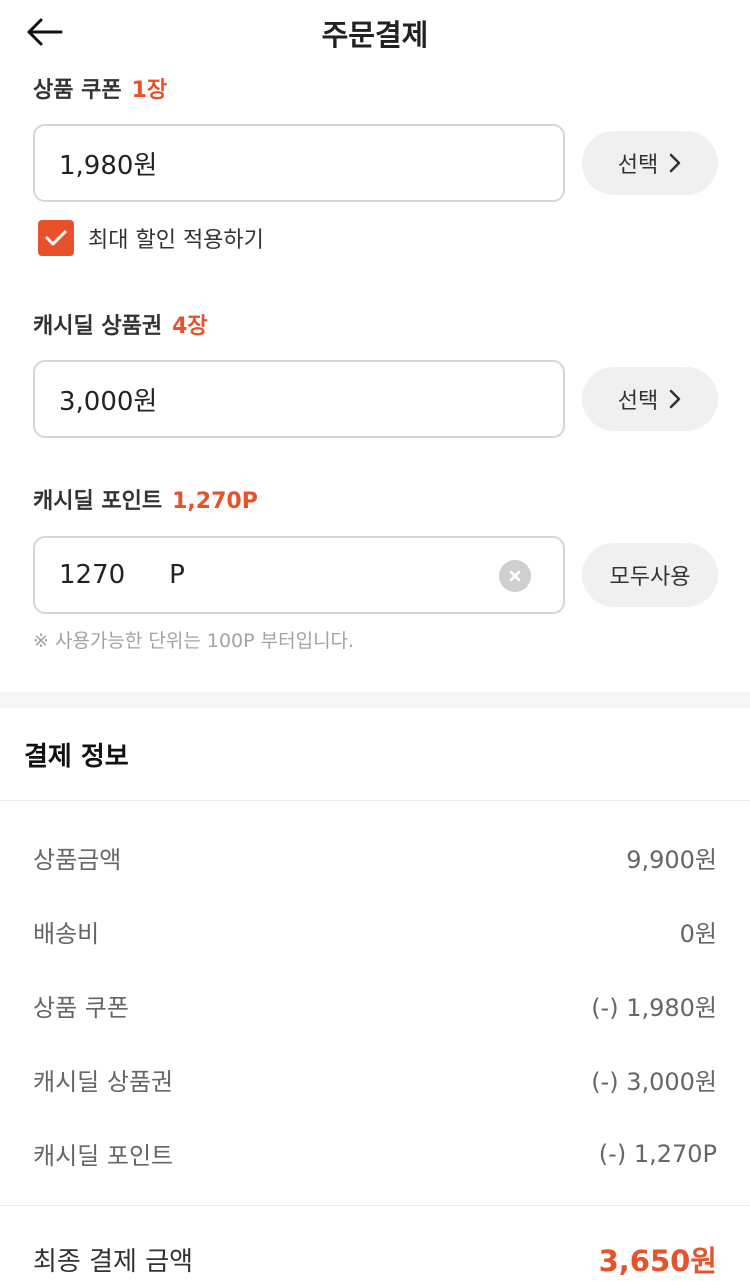 This screenshot has width=750, height=1281. What do you see at coordinates (113, 1261) in the screenshot?
I see `total-label: 최종 결제 금액` at bounding box center [113, 1261].